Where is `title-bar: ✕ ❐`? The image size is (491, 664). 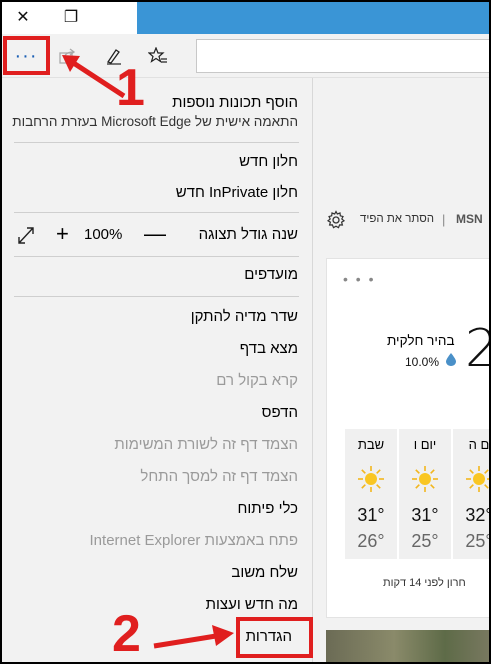 title-bar: ✕ ❐ is located at coordinates (245, 17).